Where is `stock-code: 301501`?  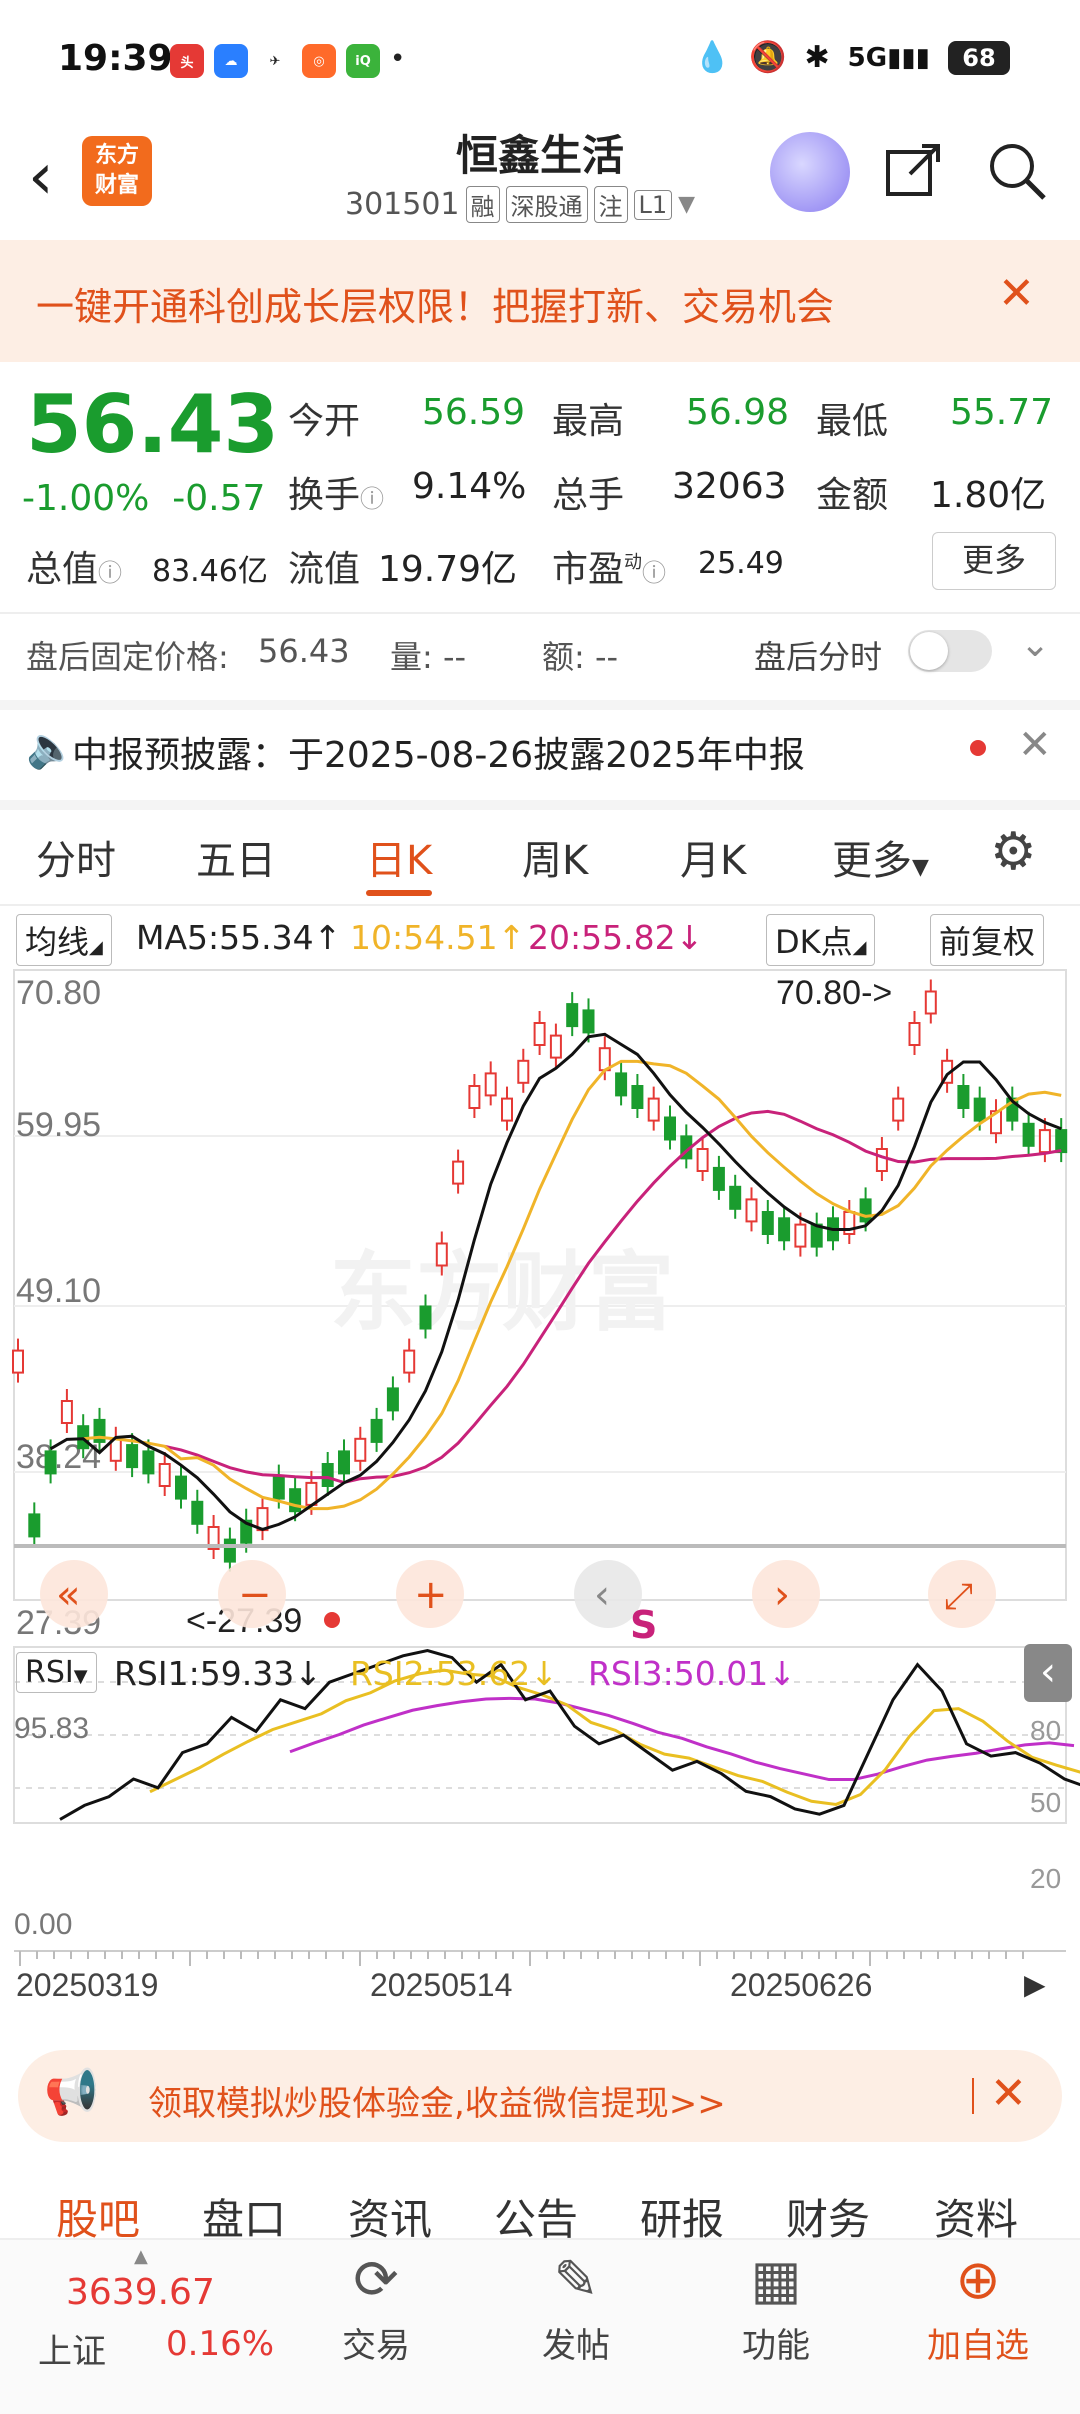
stock-code: 301501 is located at coordinates (402, 204).